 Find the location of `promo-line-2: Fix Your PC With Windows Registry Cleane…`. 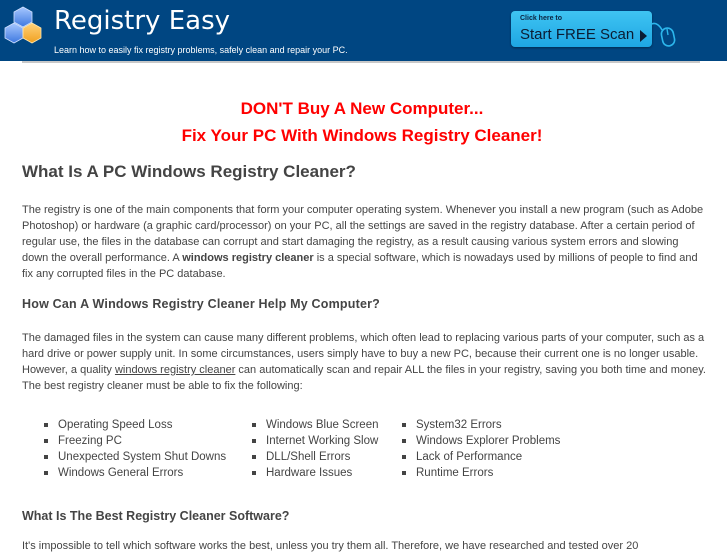

promo-line-2: Fix Your PC With Windows Registry Cleane… is located at coordinates (362, 135).